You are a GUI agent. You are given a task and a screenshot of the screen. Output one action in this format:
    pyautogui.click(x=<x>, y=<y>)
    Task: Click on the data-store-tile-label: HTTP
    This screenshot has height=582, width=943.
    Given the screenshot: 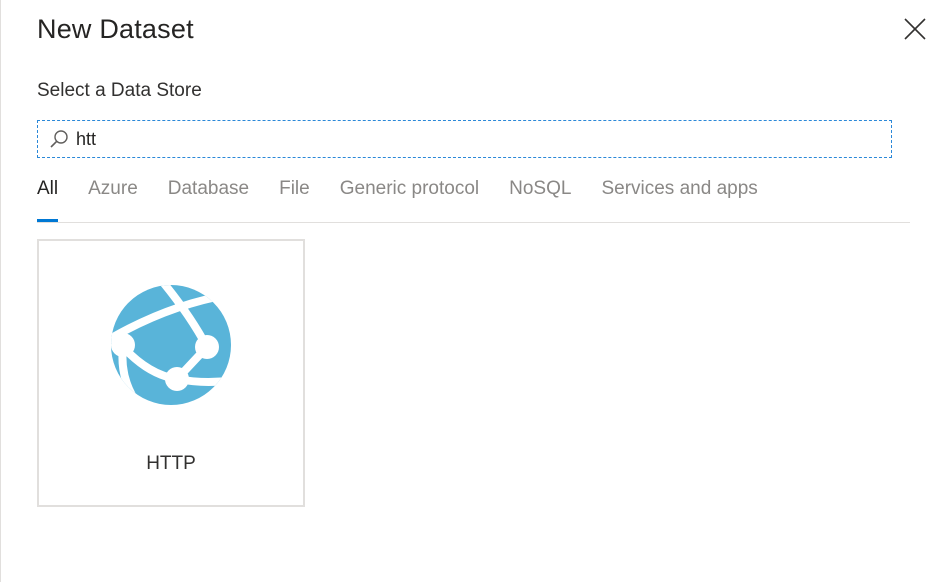 What is the action you would take?
    pyautogui.click(x=171, y=463)
    